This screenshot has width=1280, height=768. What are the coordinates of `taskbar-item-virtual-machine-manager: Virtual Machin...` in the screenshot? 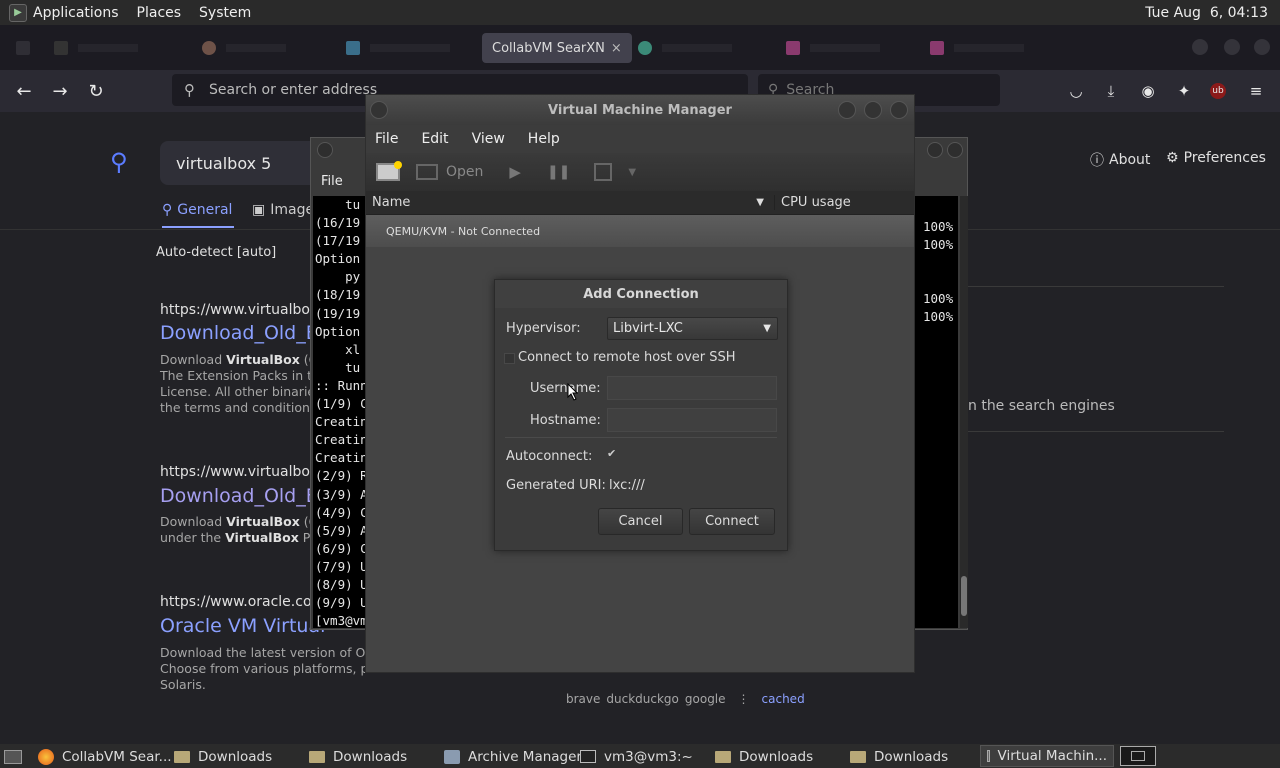 It's located at (1047, 756).